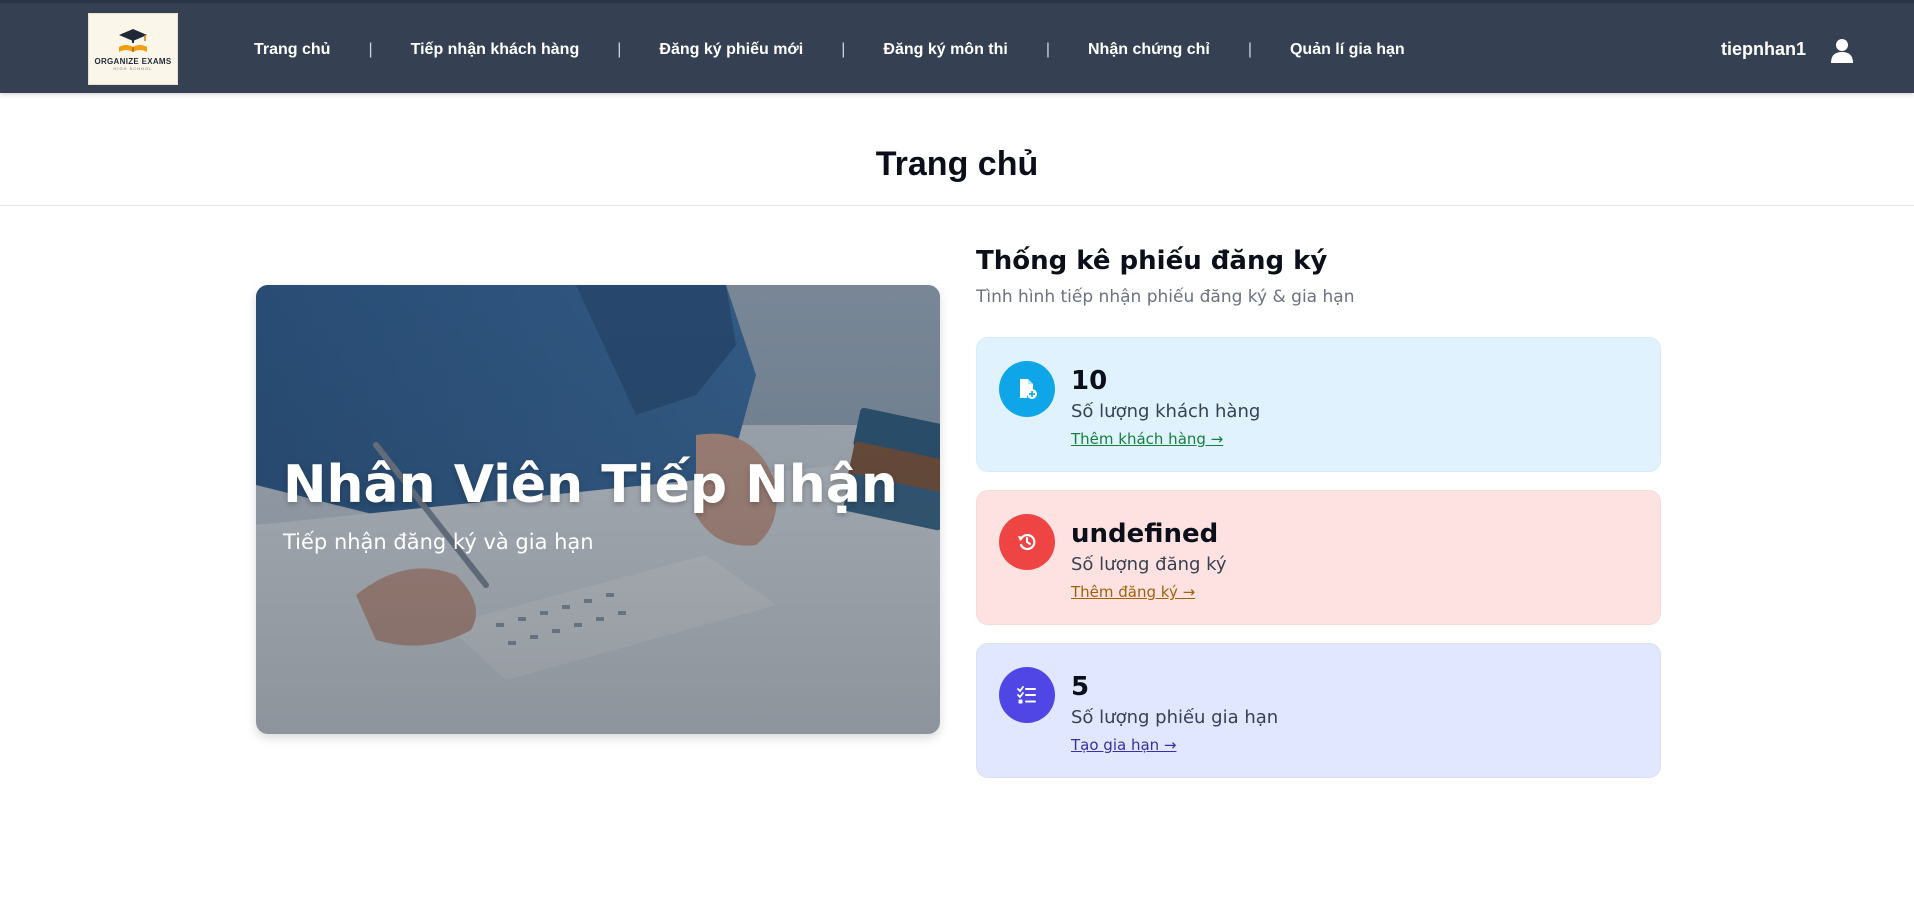 The image size is (1914, 910). What do you see at coordinates (1080, 687) in the screenshot?
I see `renewals-count: 5` at bounding box center [1080, 687].